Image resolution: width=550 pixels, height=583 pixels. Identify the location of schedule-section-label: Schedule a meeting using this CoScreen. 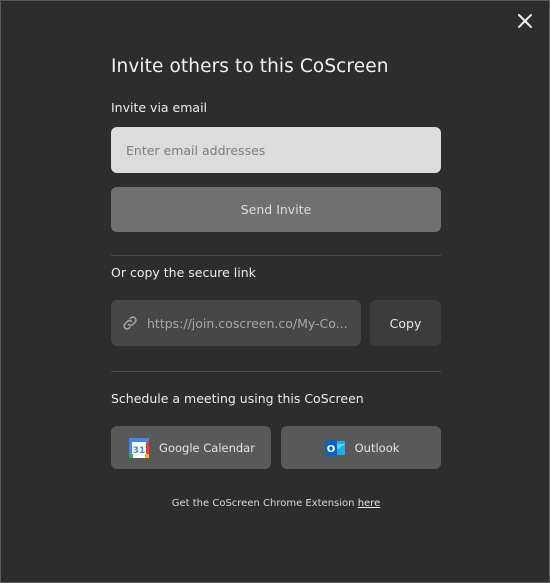
(237, 398).